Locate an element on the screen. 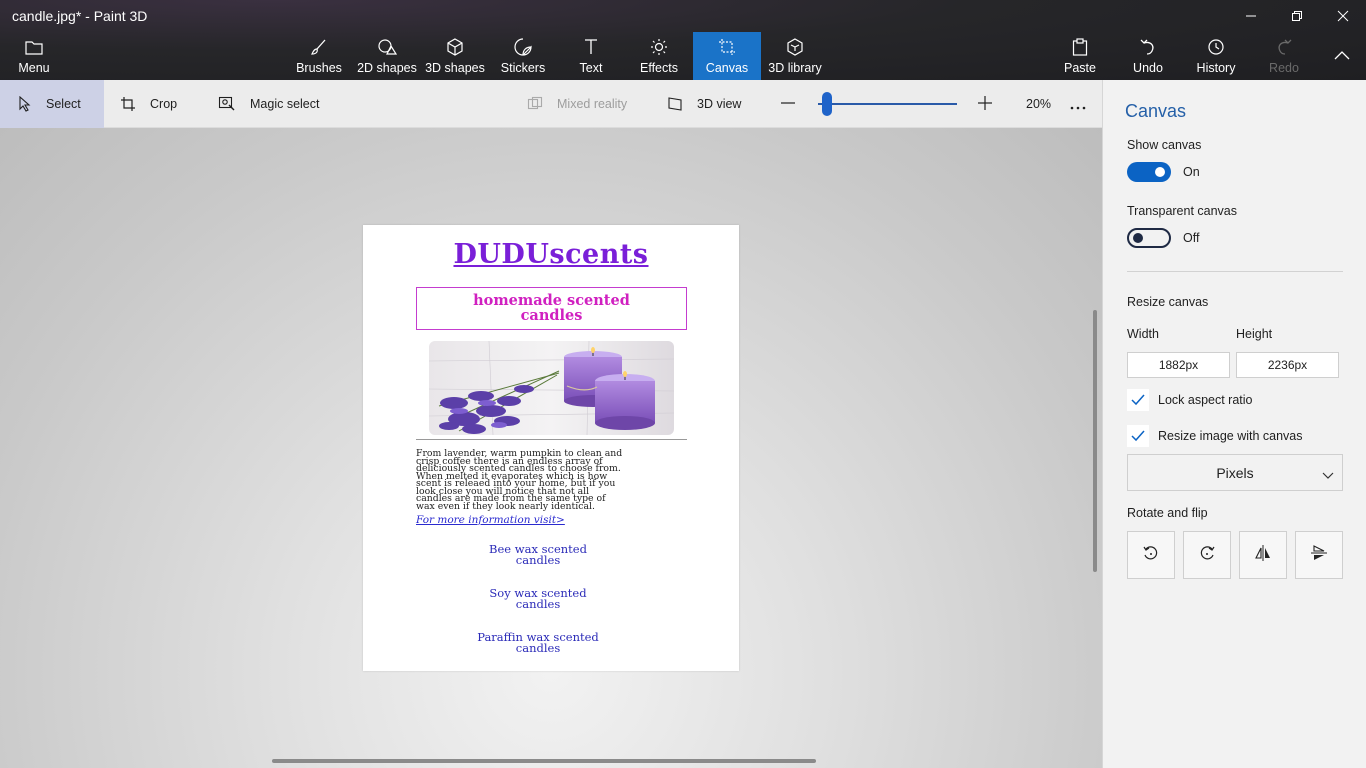 The width and height of the screenshot is (1366, 768). window-title: candle.jpg* - Paint 3D is located at coordinates (80, 16).